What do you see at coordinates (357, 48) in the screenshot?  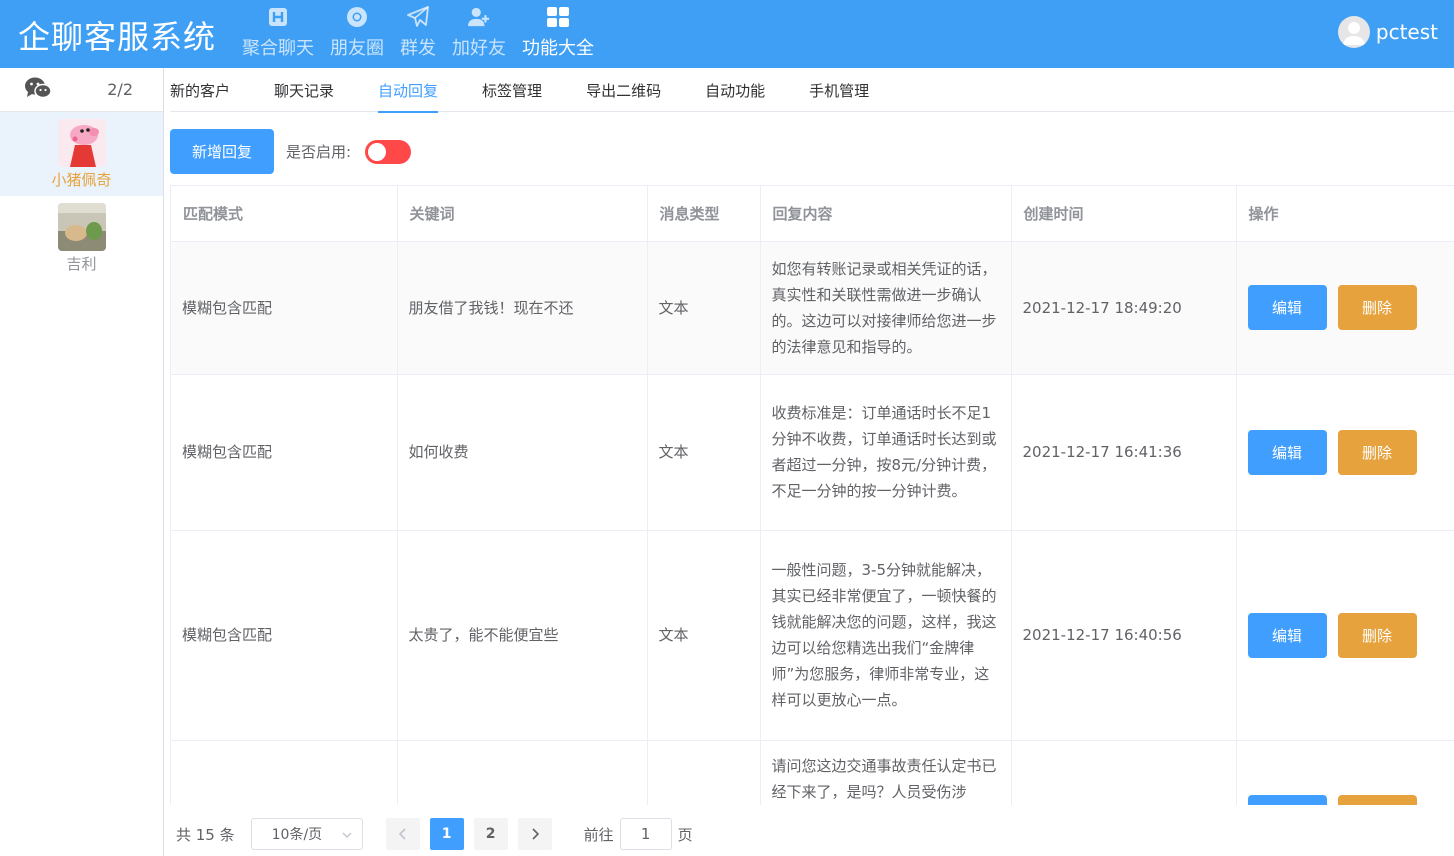 I see `nav-label: 朋友圈` at bounding box center [357, 48].